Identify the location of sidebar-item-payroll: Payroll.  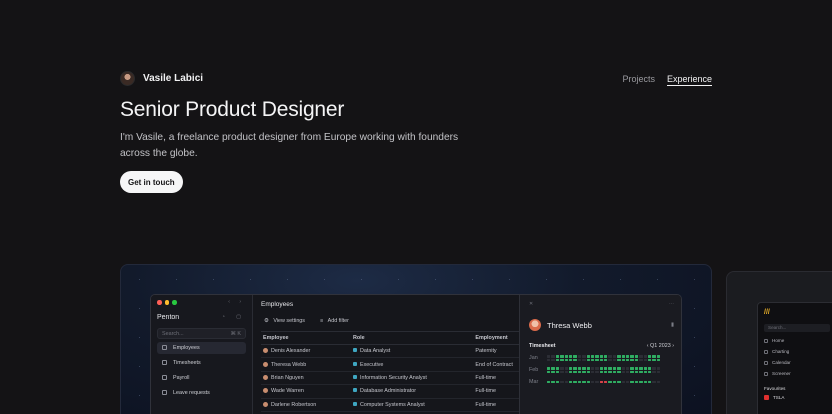
(201, 378).